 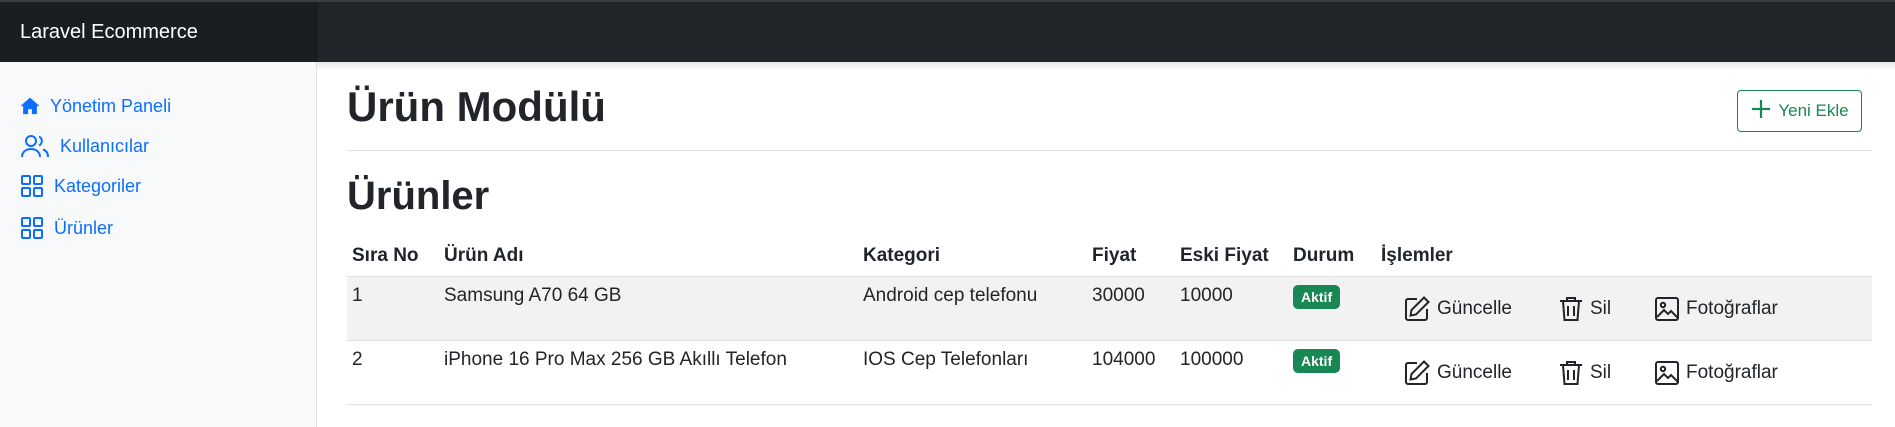 What do you see at coordinates (1761, 111) in the screenshot?
I see `plus-icon` at bounding box center [1761, 111].